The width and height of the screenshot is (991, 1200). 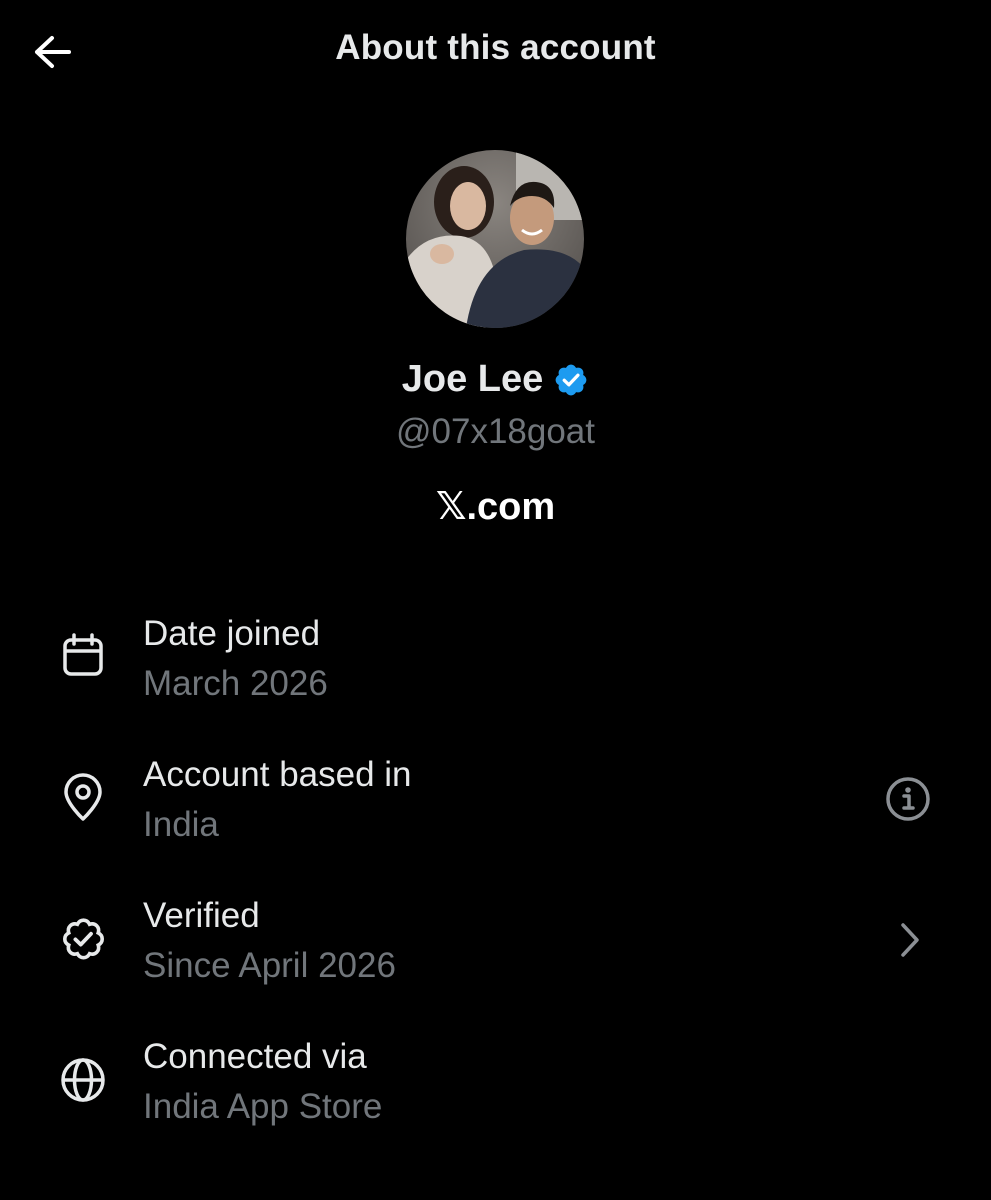 I want to click on detail-date-joined: Date joined March 2026, so click(x=495, y=660).